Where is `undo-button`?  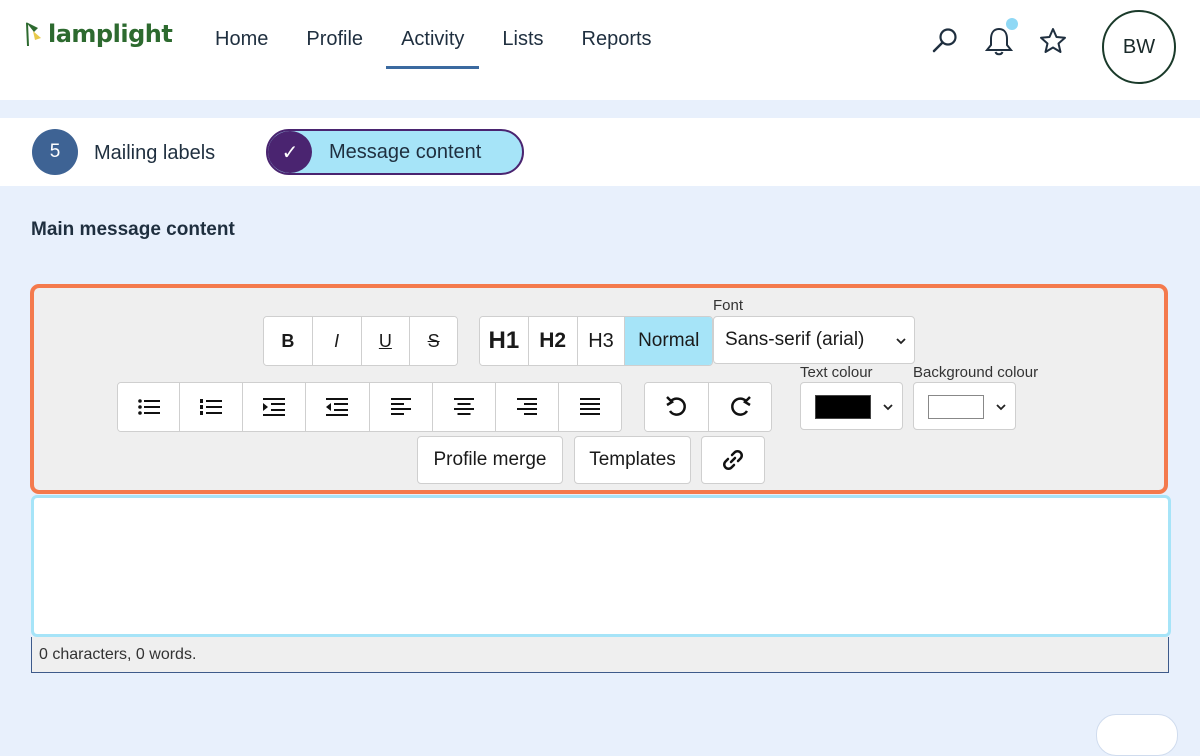 undo-button is located at coordinates (677, 407).